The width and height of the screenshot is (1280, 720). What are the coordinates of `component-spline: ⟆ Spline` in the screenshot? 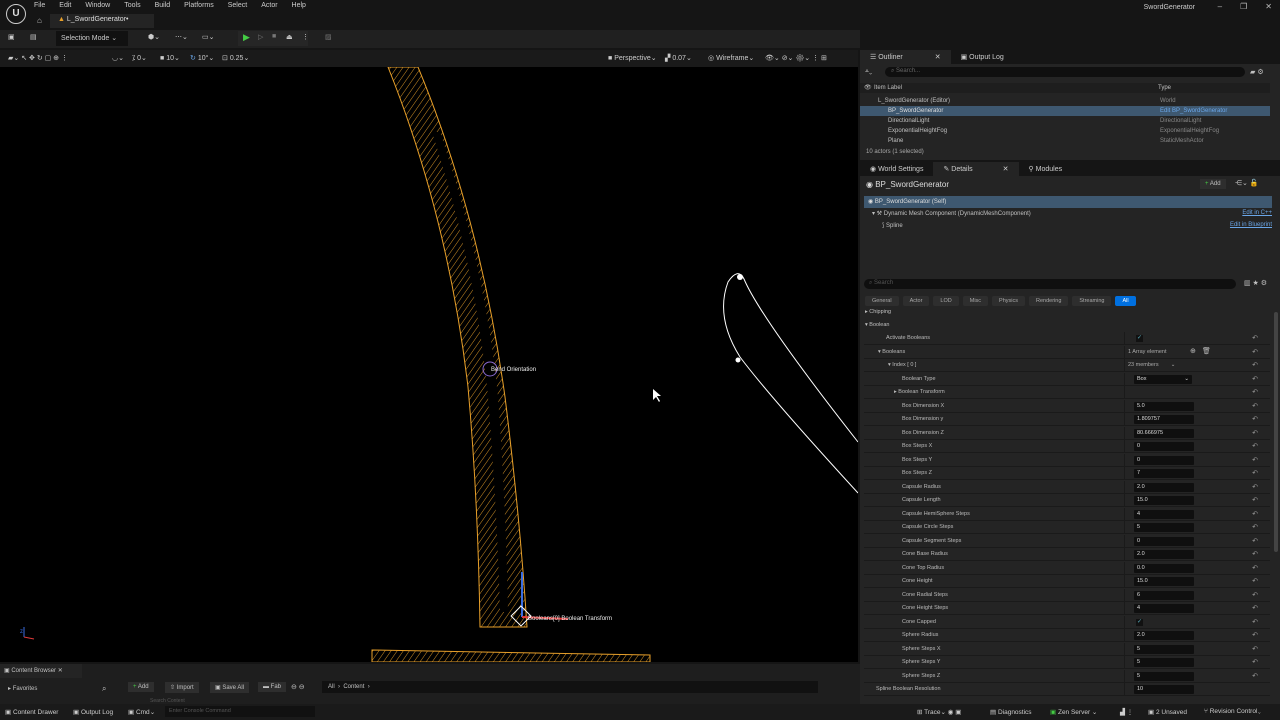 It's located at (892, 225).